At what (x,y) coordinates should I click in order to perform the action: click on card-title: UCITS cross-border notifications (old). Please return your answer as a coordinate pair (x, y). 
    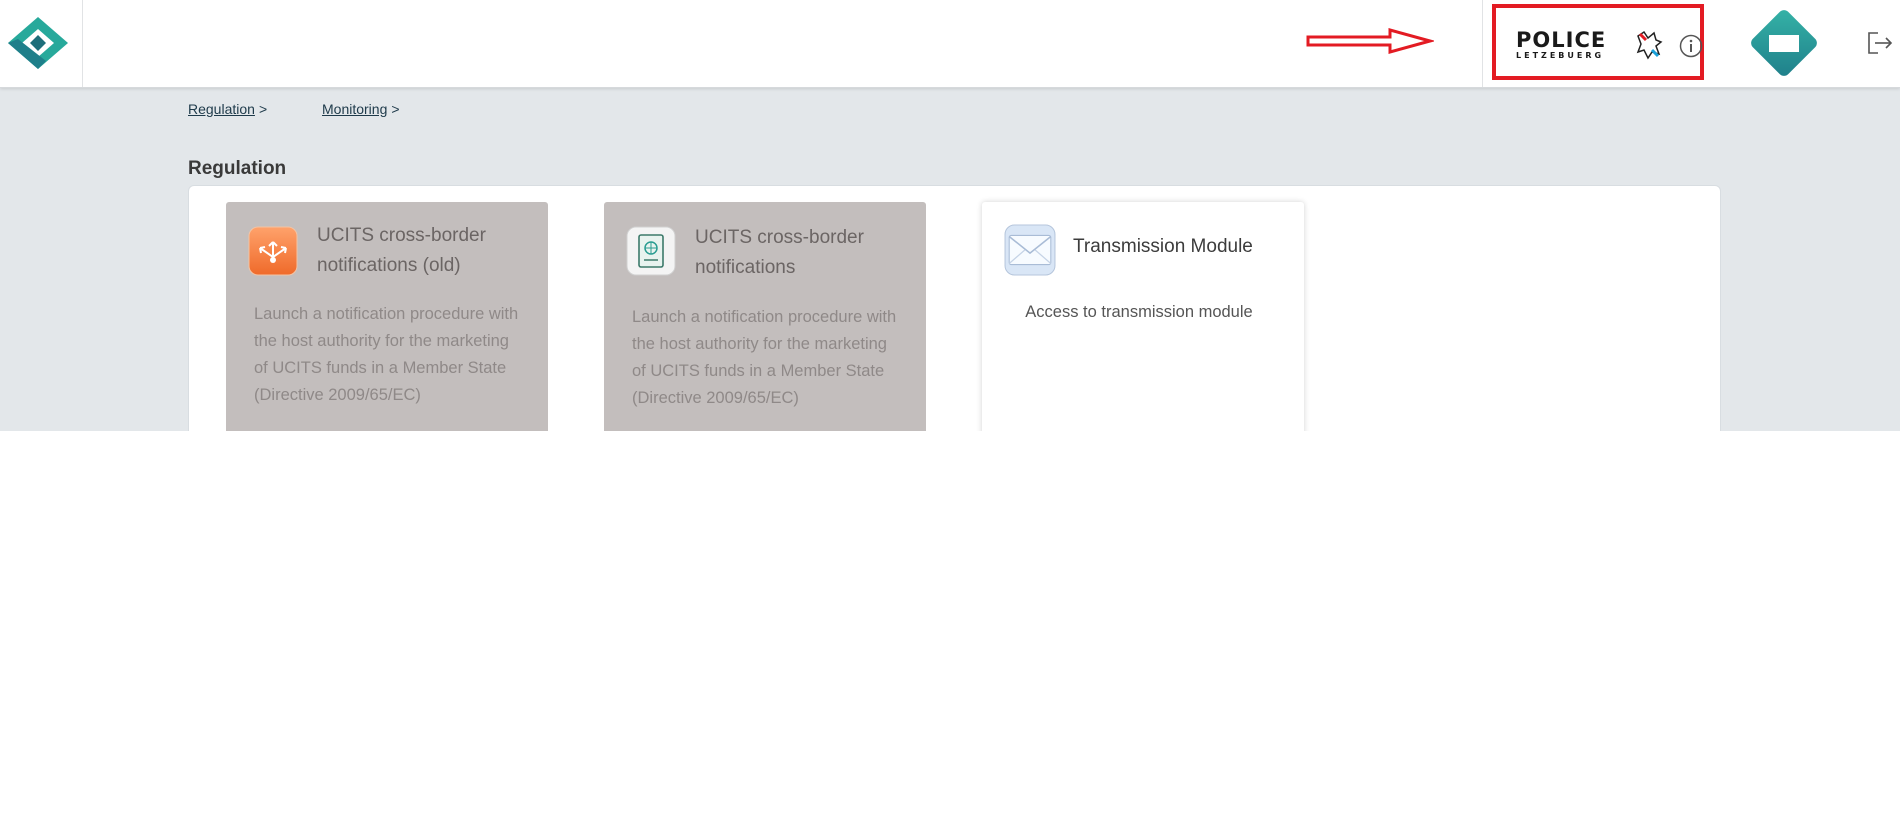
    Looking at the image, I should click on (401, 250).